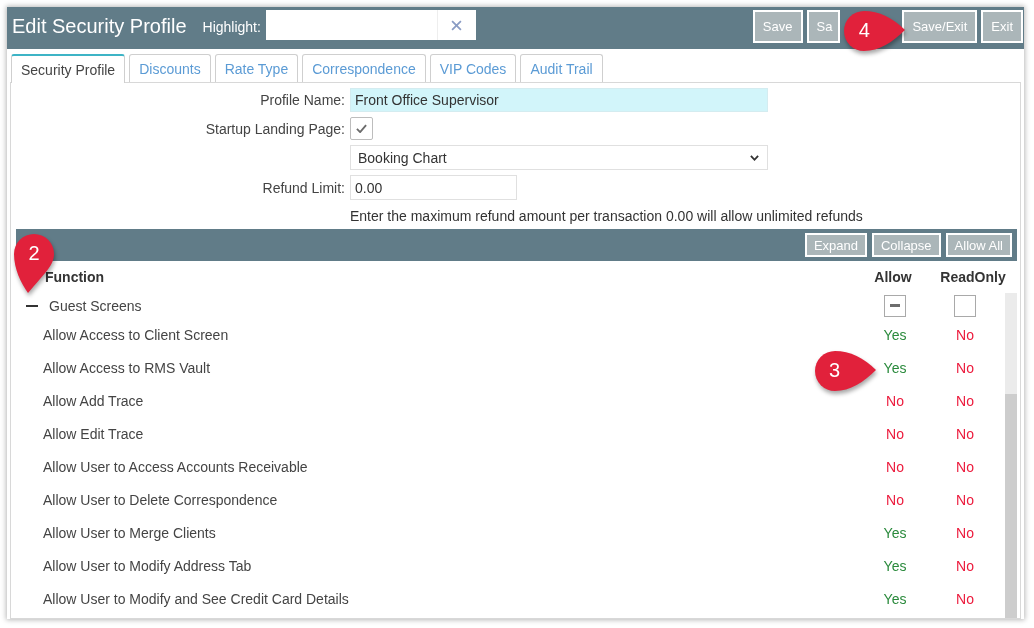 The image size is (1034, 628). What do you see at coordinates (231, 26) in the screenshot?
I see `field-label: Highlight:` at bounding box center [231, 26].